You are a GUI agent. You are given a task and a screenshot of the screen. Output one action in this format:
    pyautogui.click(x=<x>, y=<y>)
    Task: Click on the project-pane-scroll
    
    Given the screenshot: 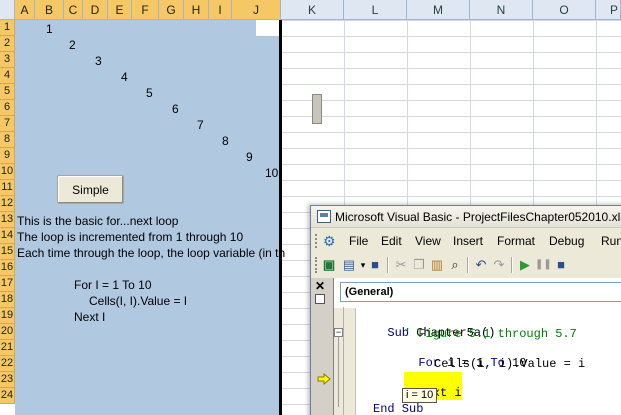 What is the action you would take?
    pyautogui.click(x=317, y=109)
    